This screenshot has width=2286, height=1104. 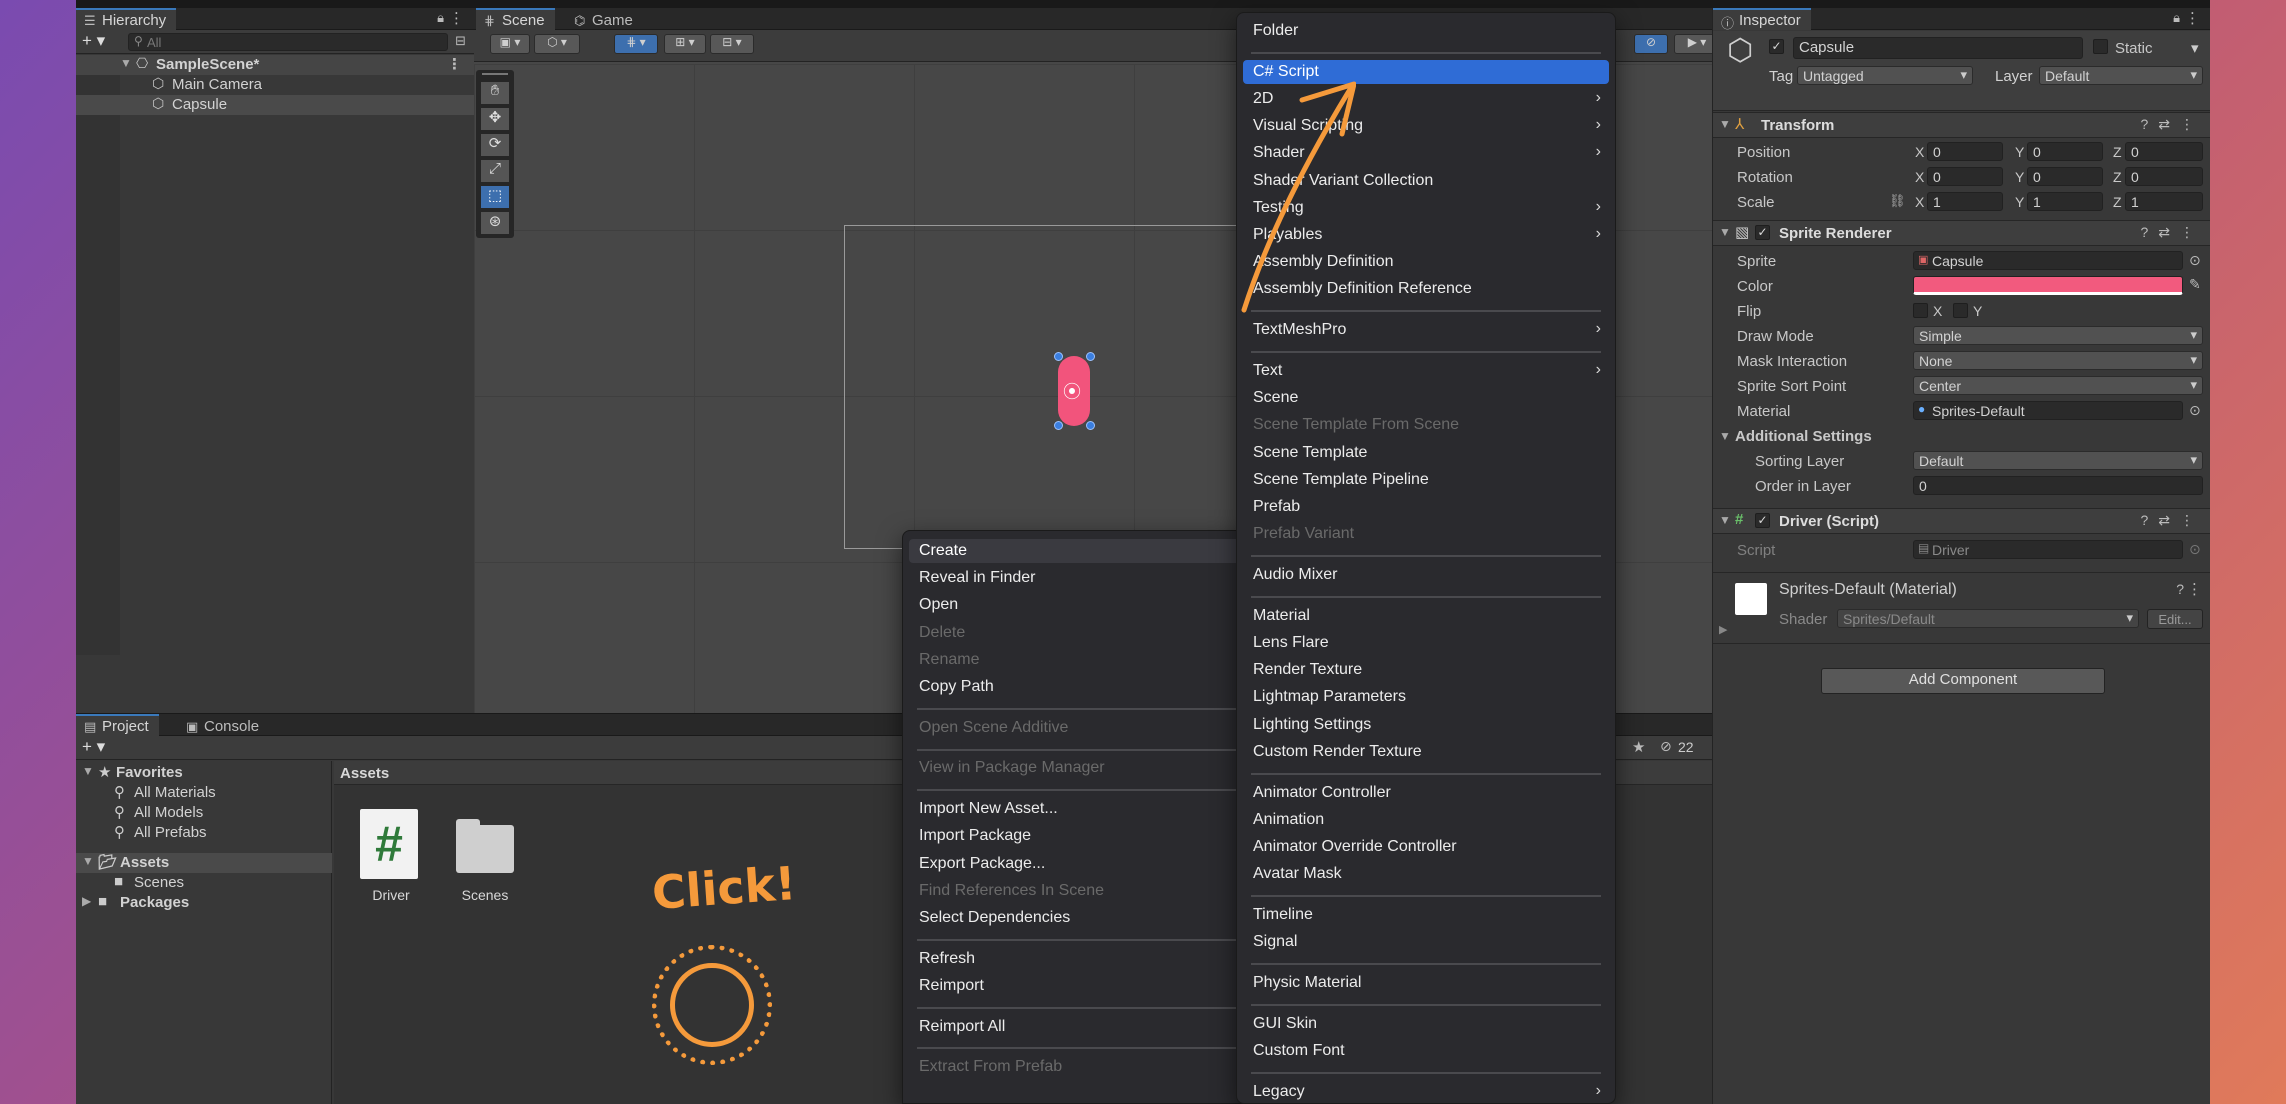 I want to click on inspector-kebab-icon: ⋮, so click(x=2192, y=18).